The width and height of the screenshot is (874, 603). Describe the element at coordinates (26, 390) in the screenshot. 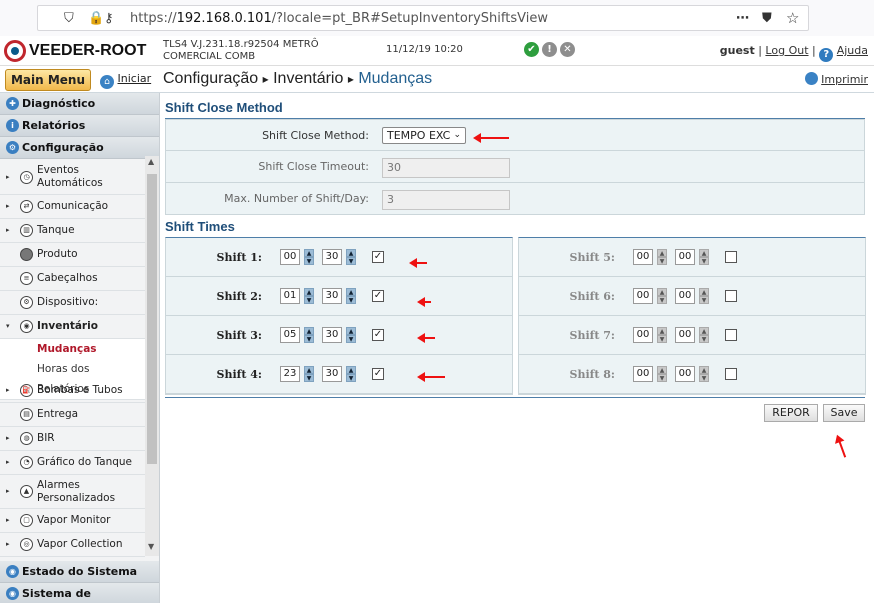

I see `pump-icon: ⛽` at that location.